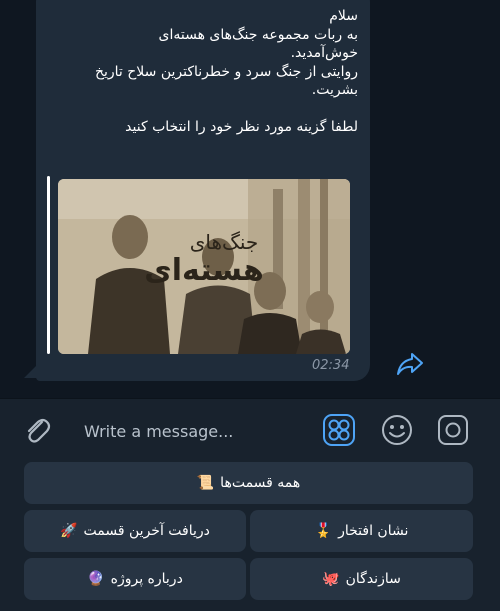  What do you see at coordinates (48, 265) in the screenshot?
I see `link-preview-bar` at bounding box center [48, 265].